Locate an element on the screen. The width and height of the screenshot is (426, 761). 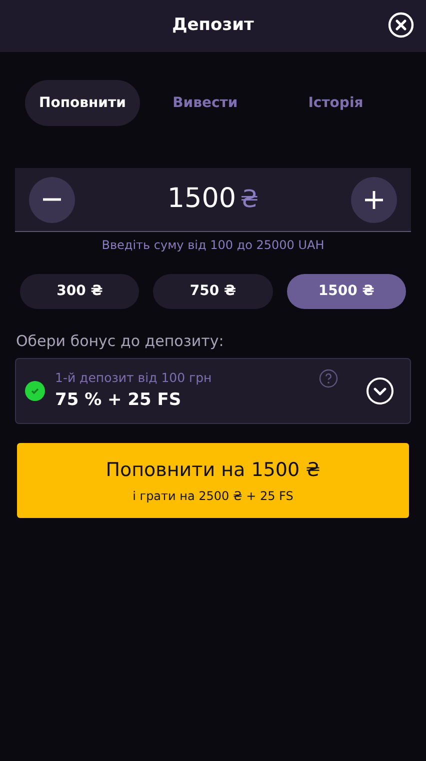
plus-button is located at coordinates (373, 199).